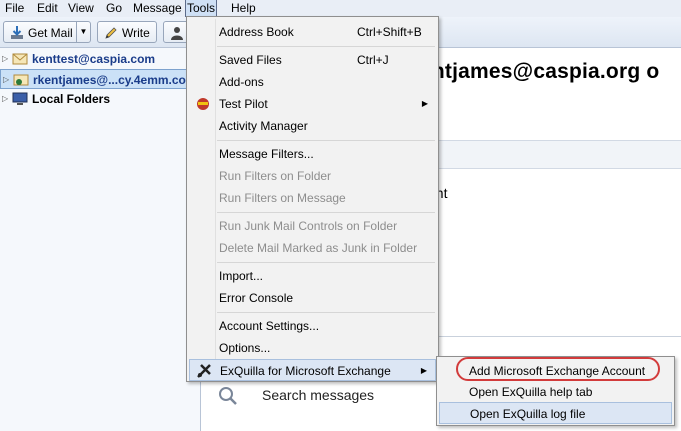 Image resolution: width=681 pixels, height=431 pixels. What do you see at coordinates (256, 298) in the screenshot?
I see `menu-item-label: Error Console` at bounding box center [256, 298].